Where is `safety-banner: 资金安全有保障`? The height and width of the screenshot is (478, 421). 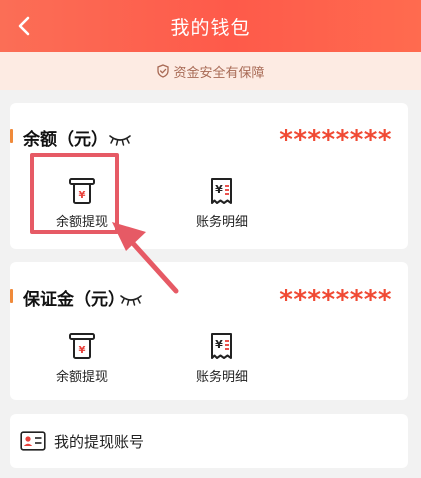
safety-banner: 资金安全有保障 is located at coordinates (210, 71).